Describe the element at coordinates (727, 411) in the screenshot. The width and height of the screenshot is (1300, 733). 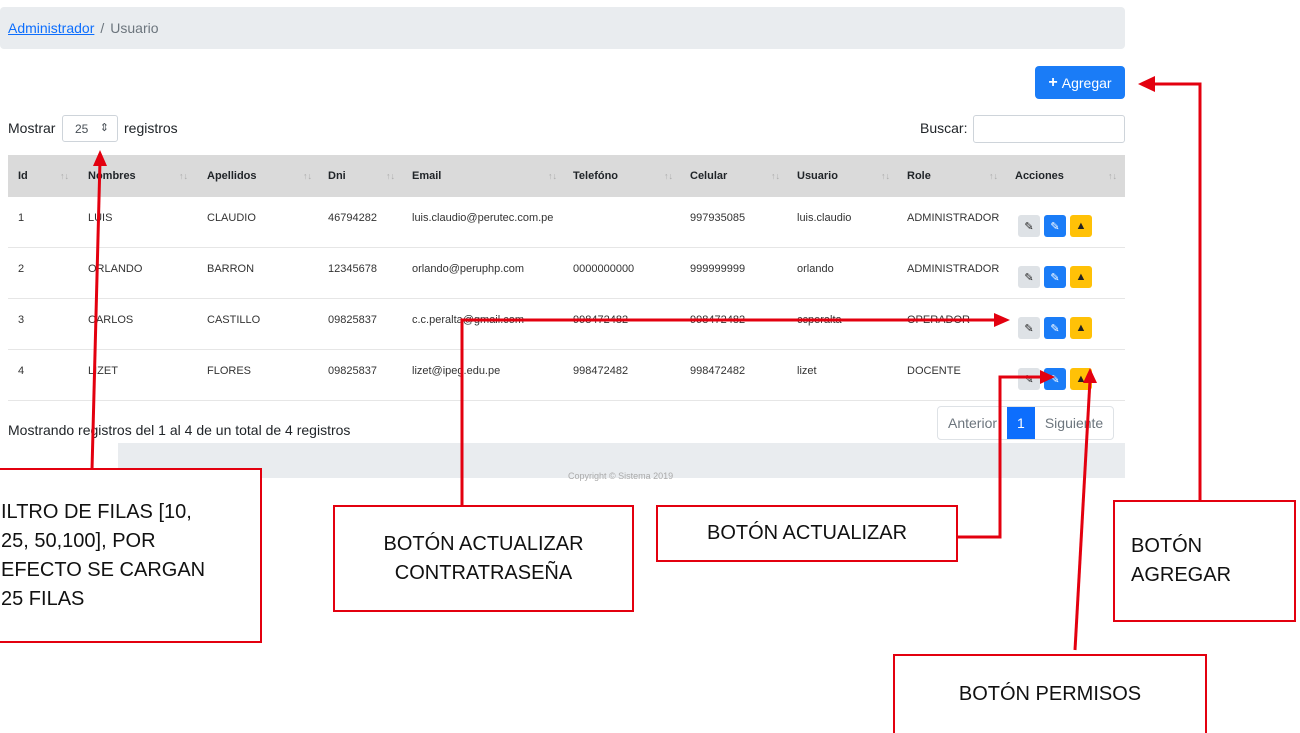
I see `annotation-arrow-password` at that location.